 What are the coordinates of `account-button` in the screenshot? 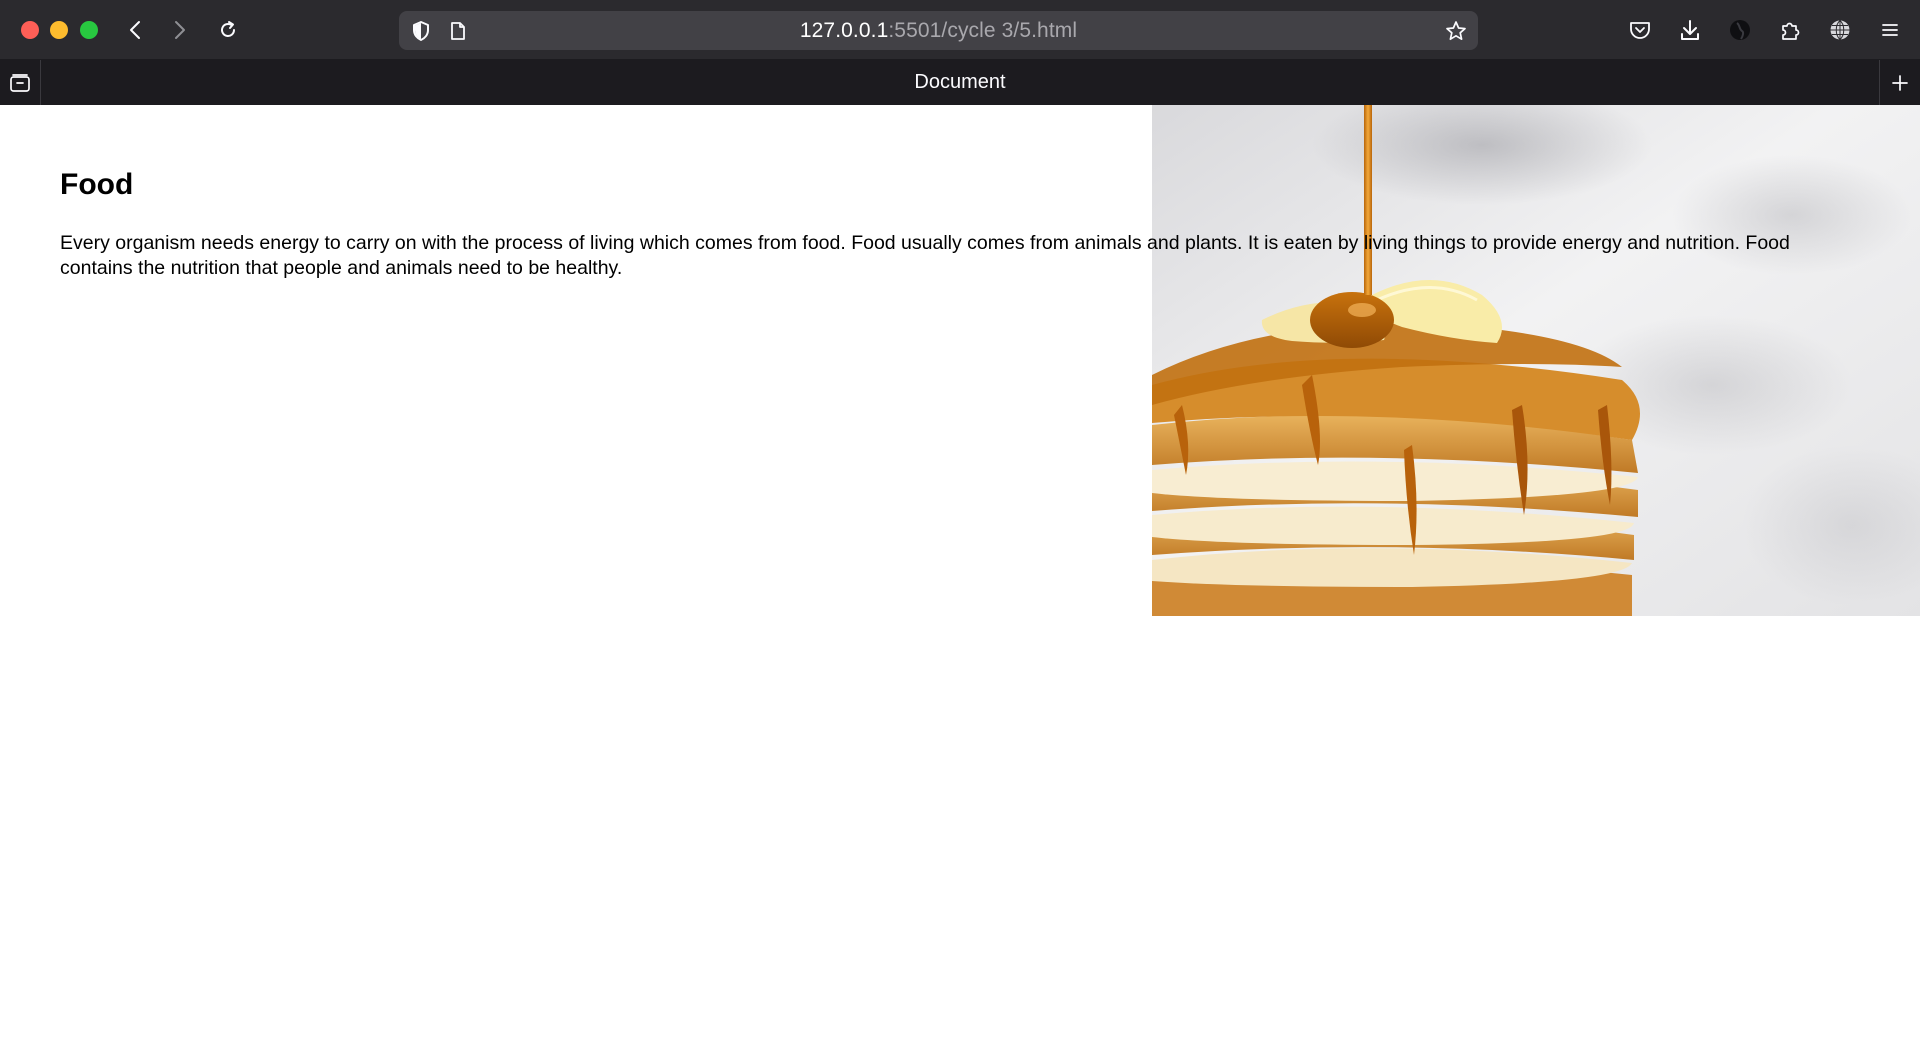 It's located at (1740, 30).